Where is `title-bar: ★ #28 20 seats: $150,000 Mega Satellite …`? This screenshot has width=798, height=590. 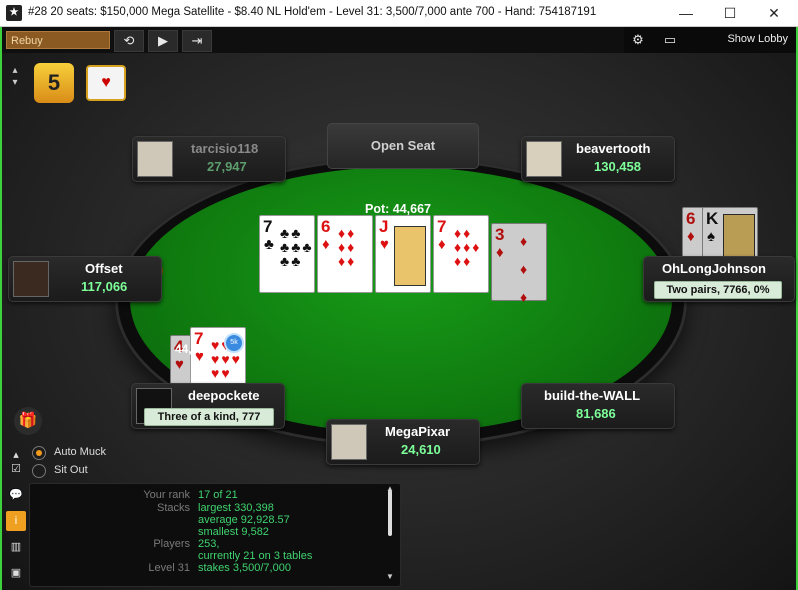 title-bar: ★ #28 20 seats: $150,000 Mega Satellite … is located at coordinates (399, 13).